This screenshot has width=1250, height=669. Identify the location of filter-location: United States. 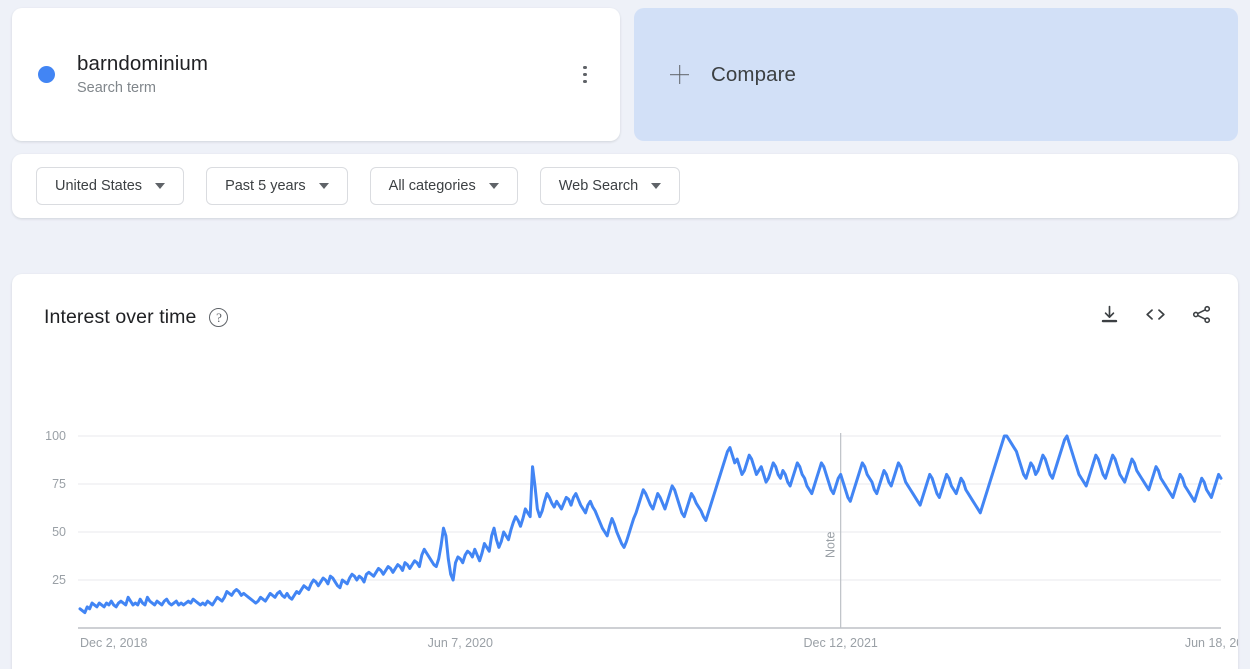
(110, 186).